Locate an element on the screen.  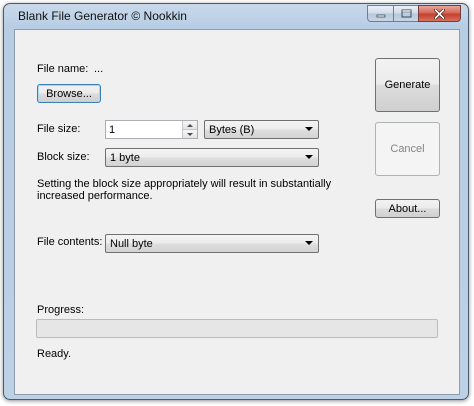
file-size-spinner is located at coordinates (189, 129).